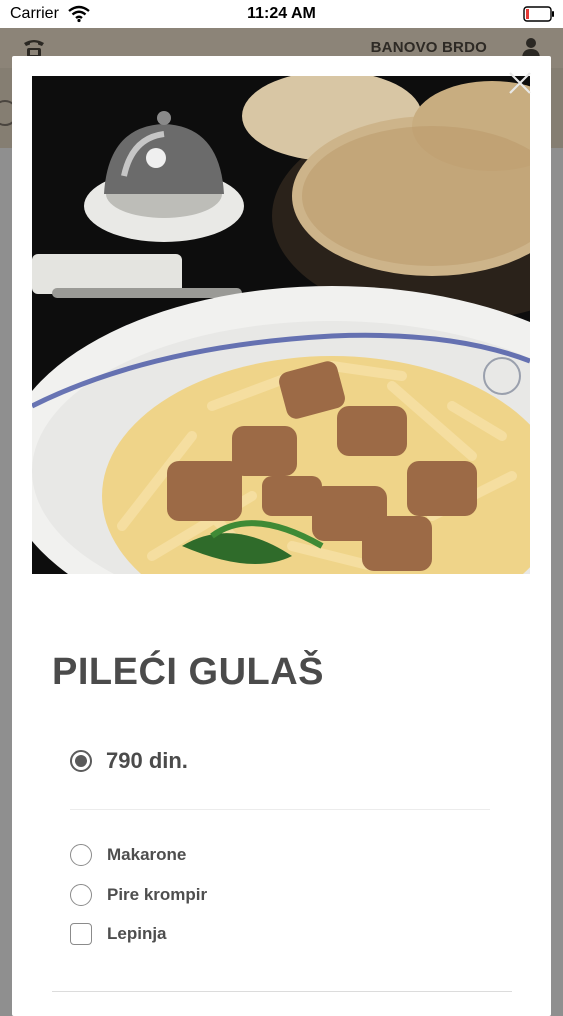 This screenshot has width=563, height=1016. What do you see at coordinates (137, 933) in the screenshot?
I see `extra-option-label: Lepinja` at bounding box center [137, 933].